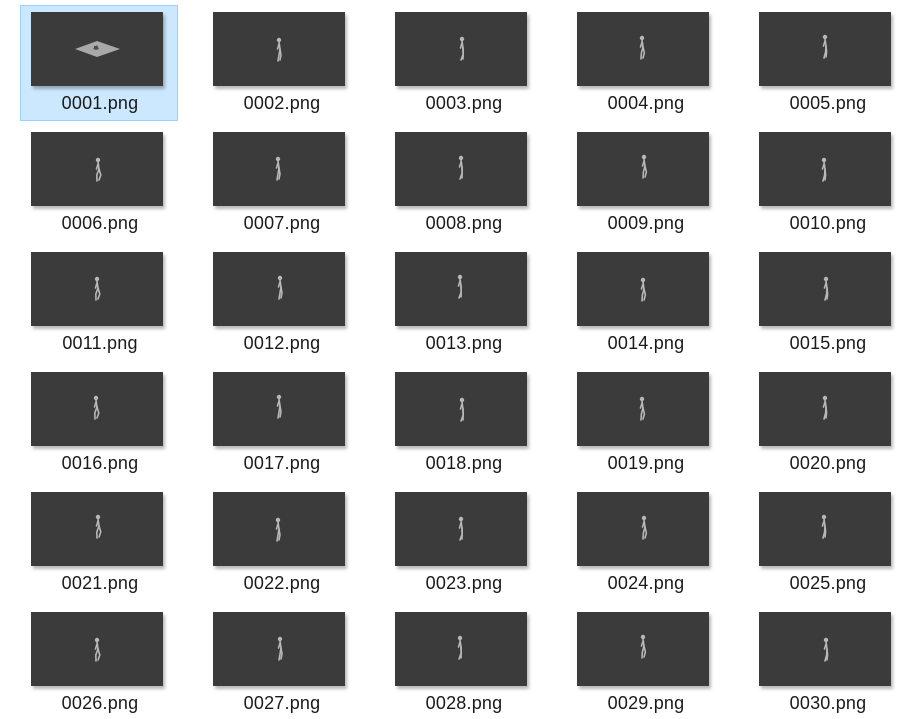 This screenshot has width=920, height=719. What do you see at coordinates (282, 223) in the screenshot?
I see `file-name: 0007.png` at bounding box center [282, 223].